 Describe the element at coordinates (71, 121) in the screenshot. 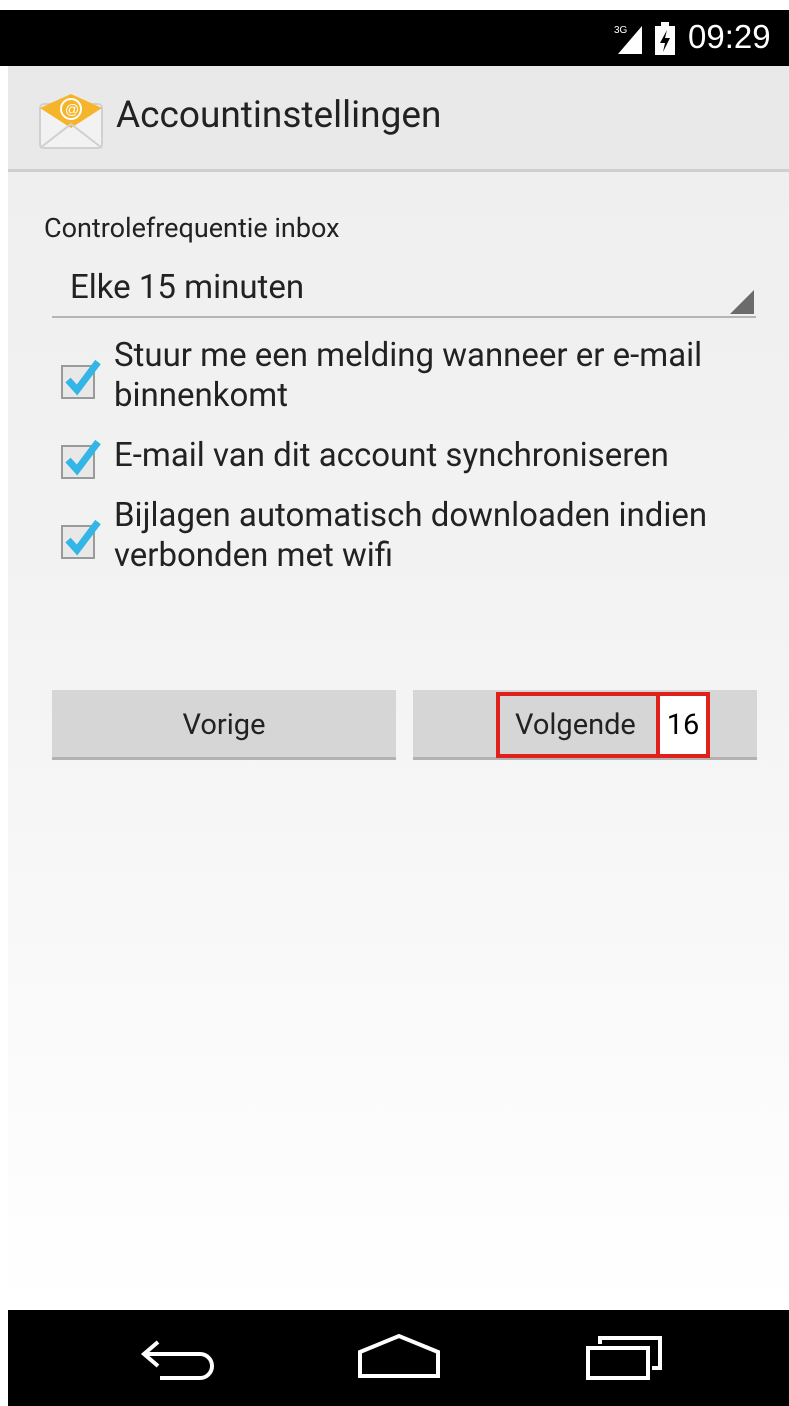

I see `email-app-icon: @` at that location.